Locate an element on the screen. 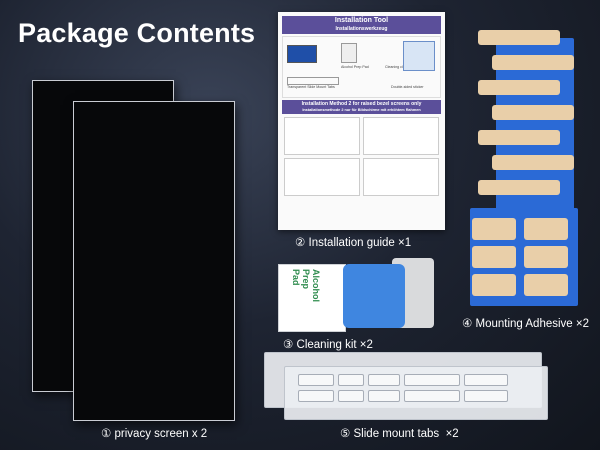  guide-tabs-image is located at coordinates (313, 81).